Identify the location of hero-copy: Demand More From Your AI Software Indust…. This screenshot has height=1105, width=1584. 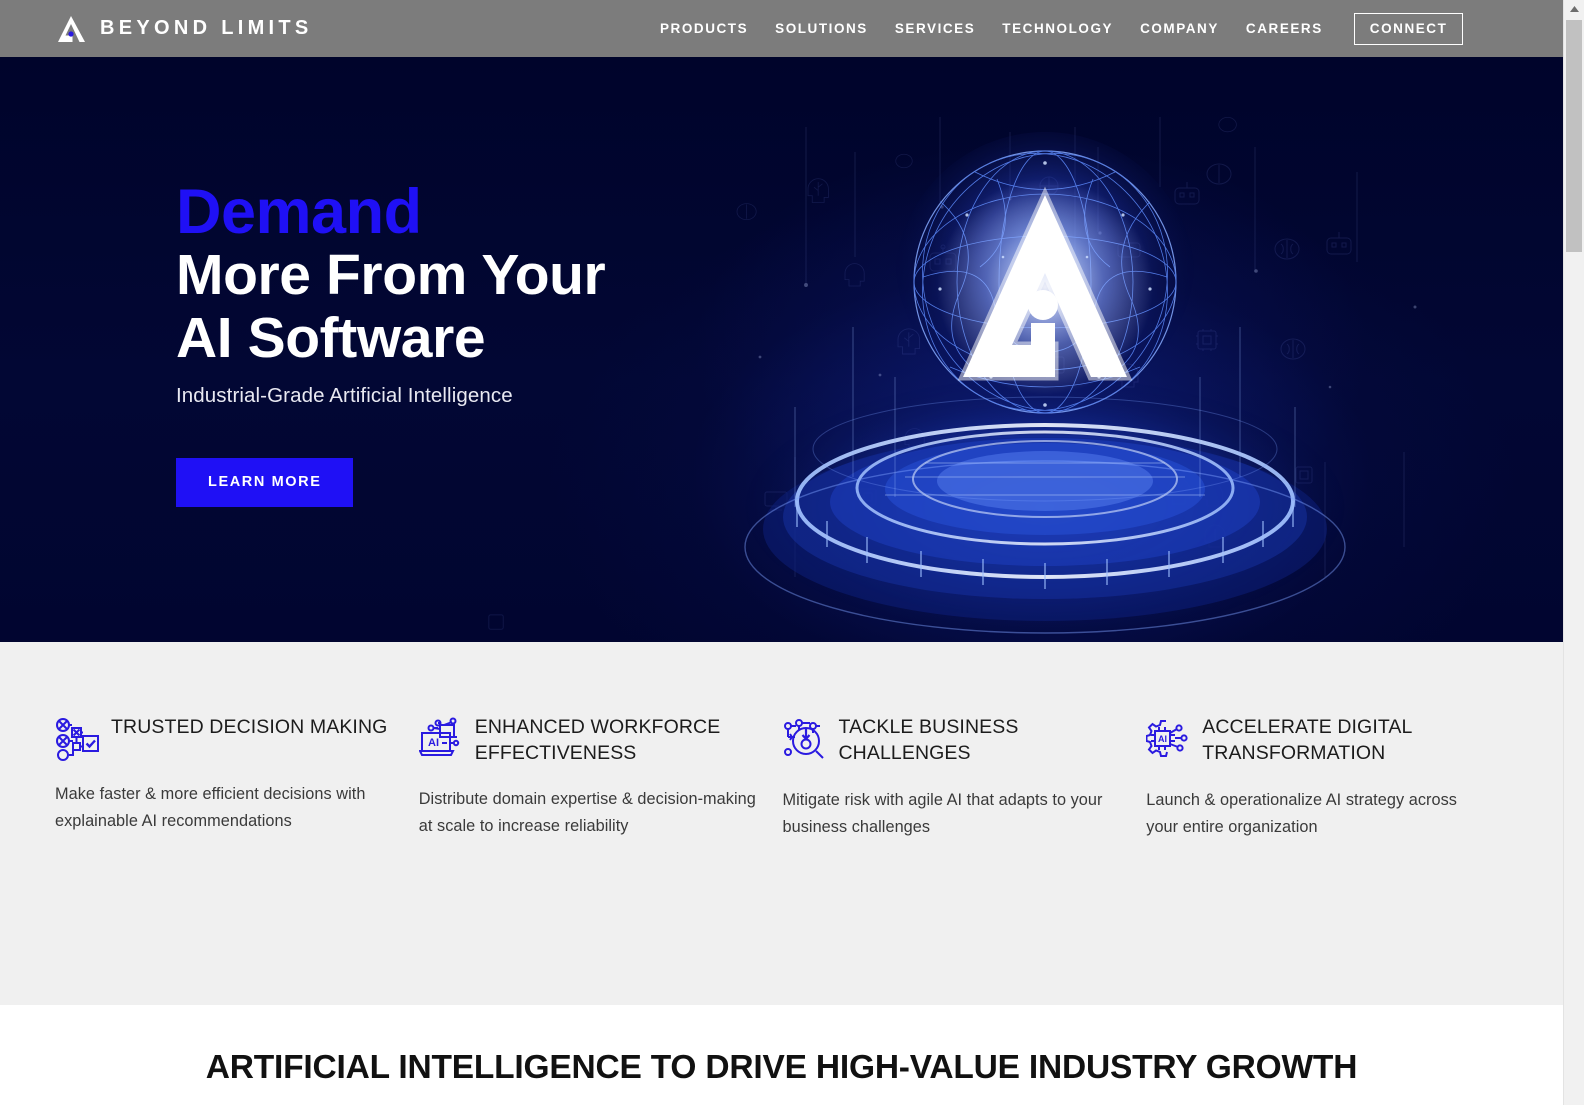
(436, 343).